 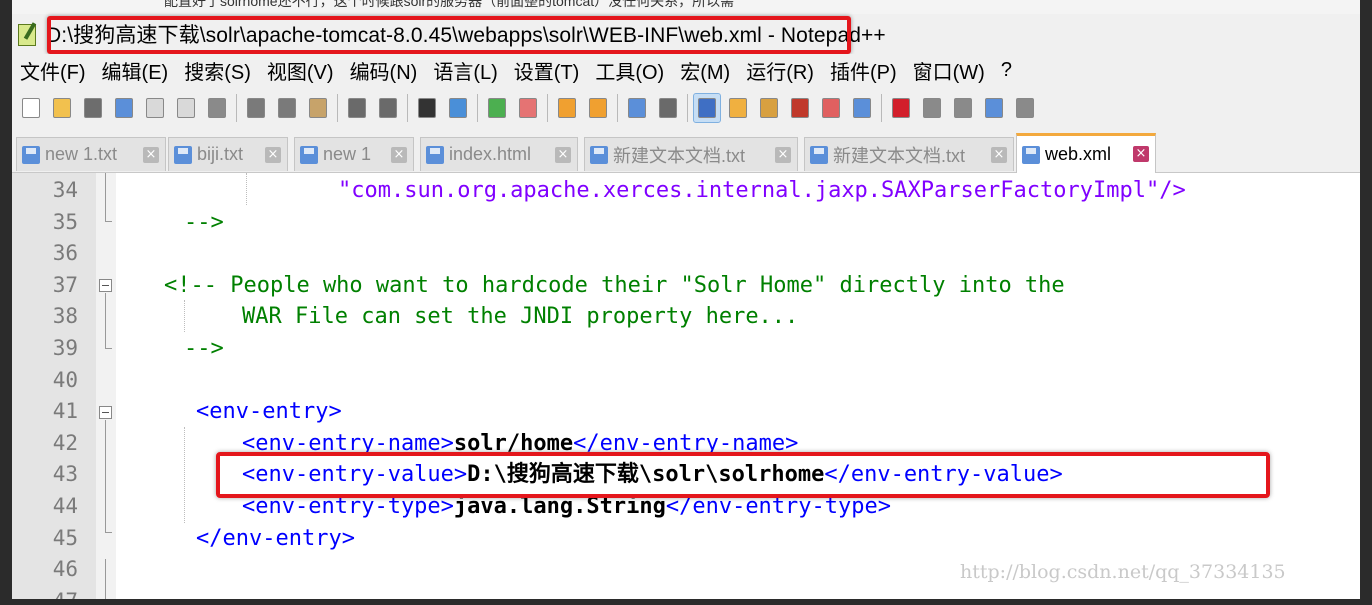 I want to click on tab-label: index.html, so click(x=490, y=154).